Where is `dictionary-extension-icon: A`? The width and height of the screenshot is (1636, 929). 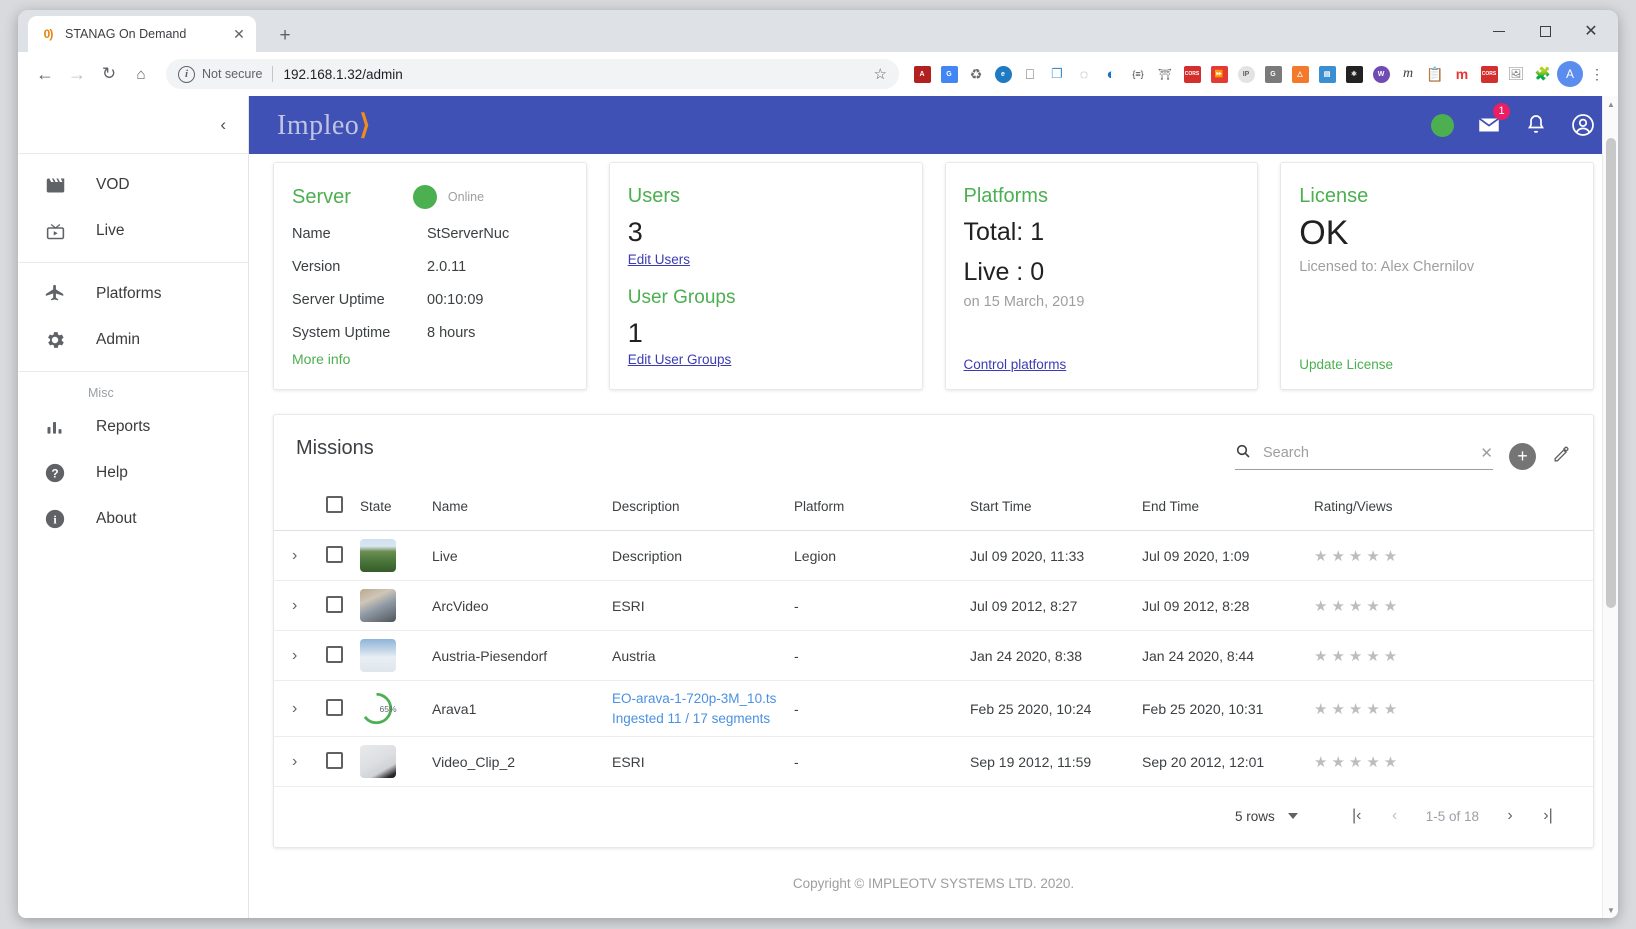 dictionary-extension-icon: A is located at coordinates (922, 74).